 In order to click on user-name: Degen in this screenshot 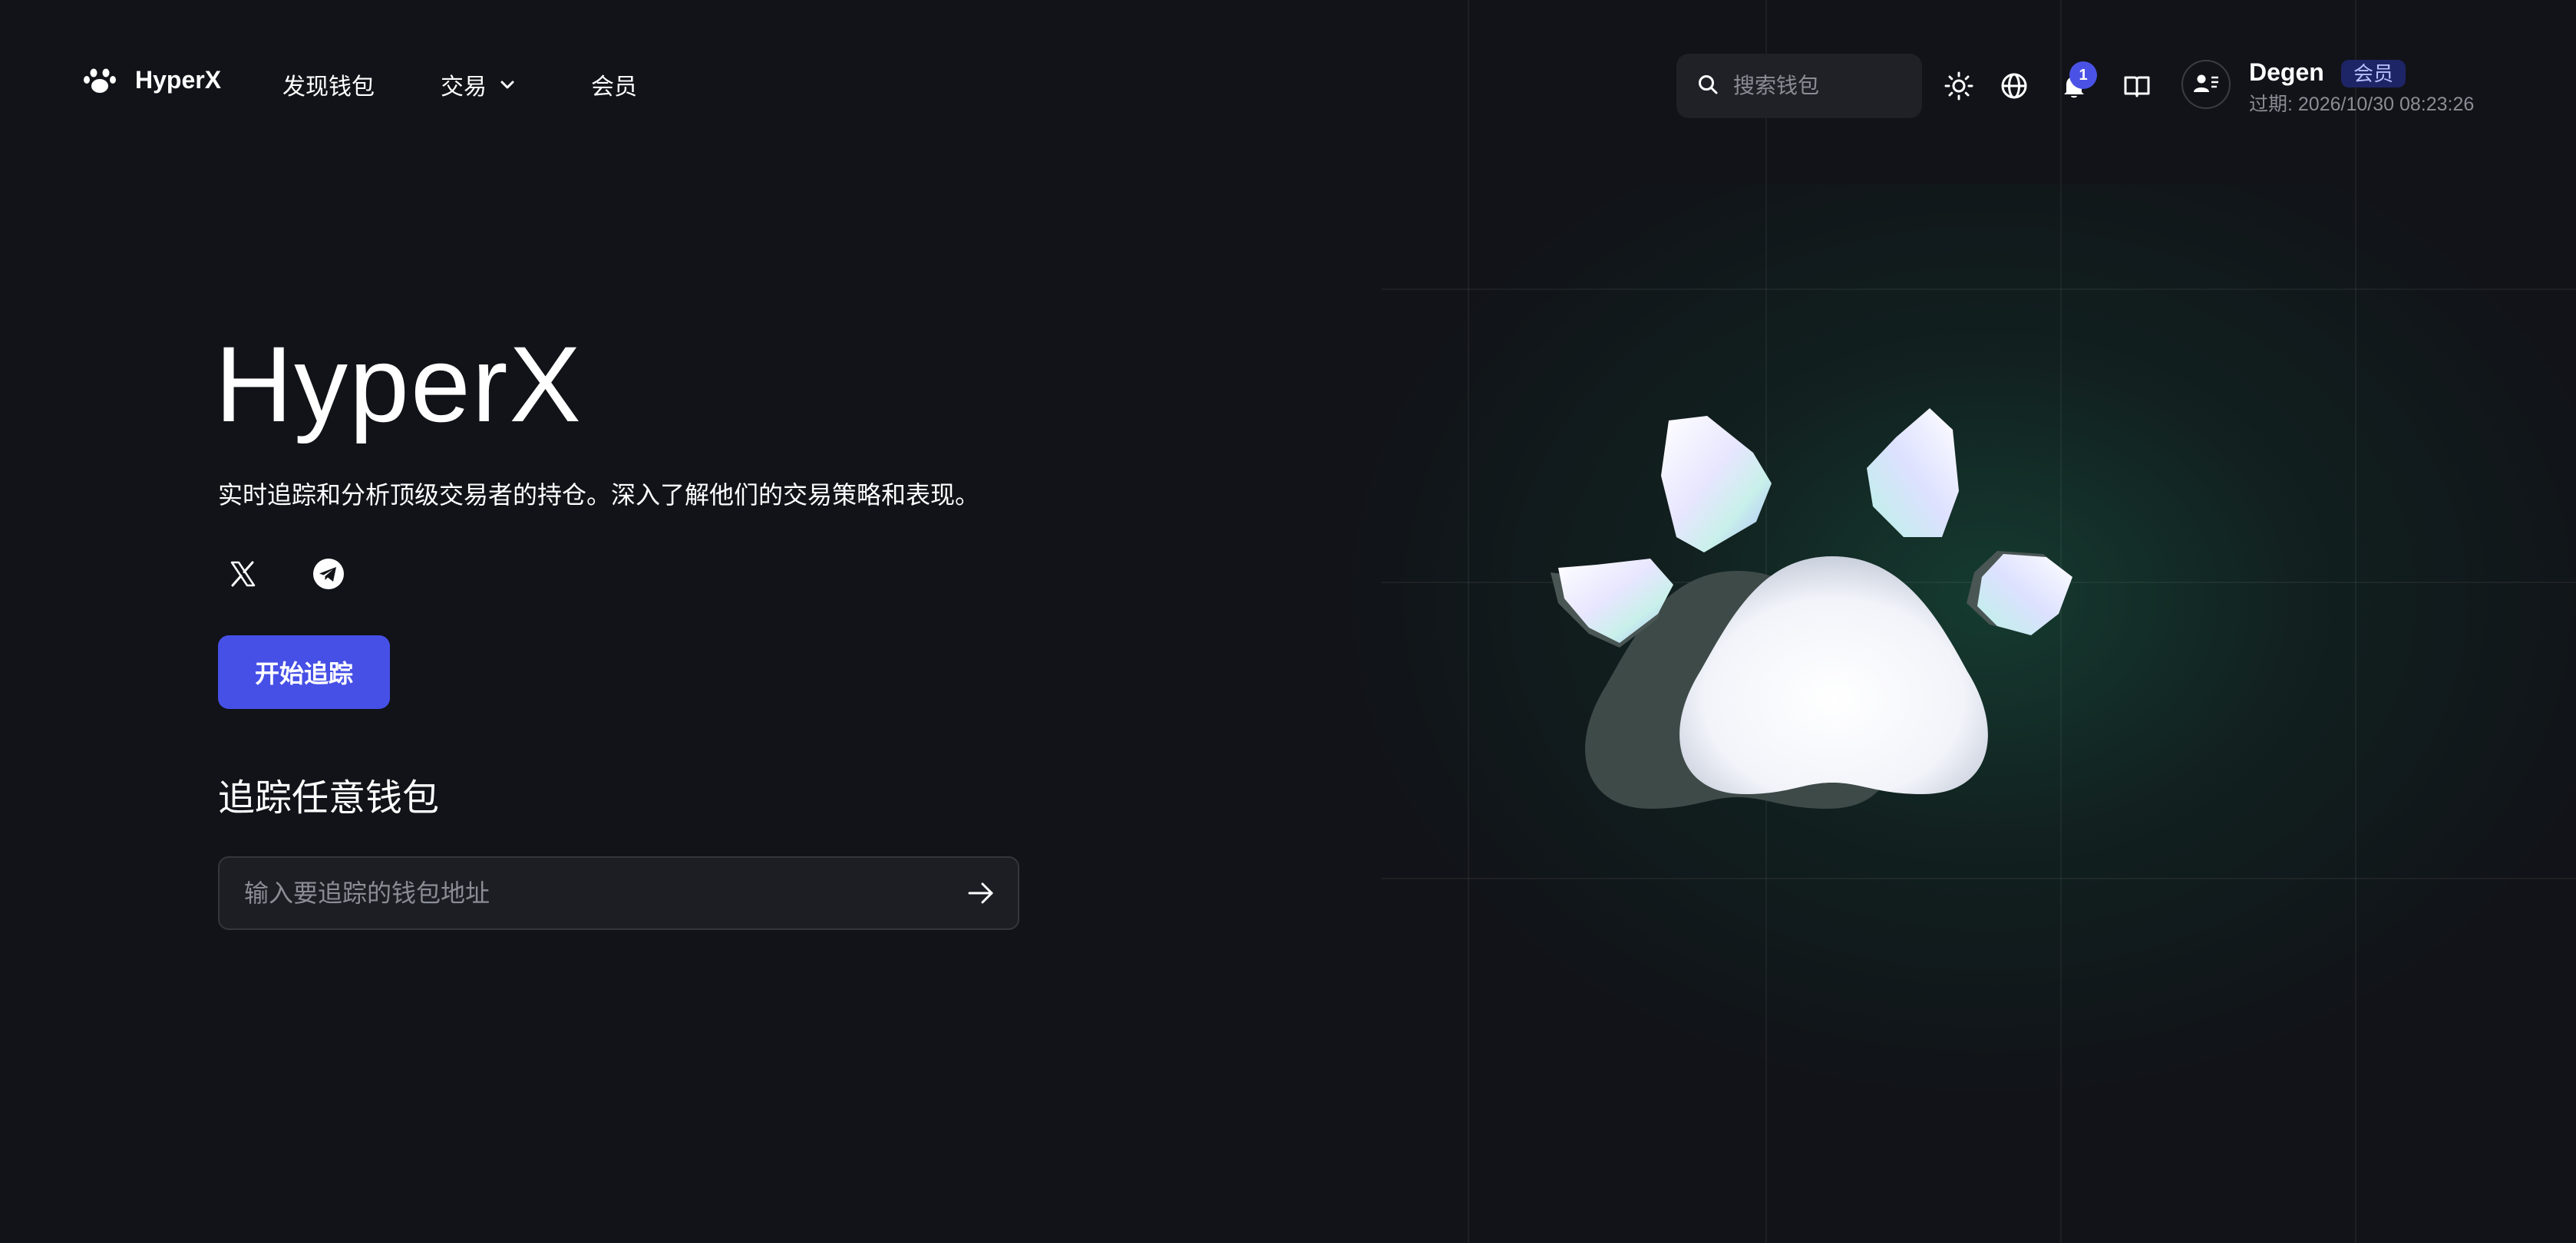, I will do `click(2286, 72)`.